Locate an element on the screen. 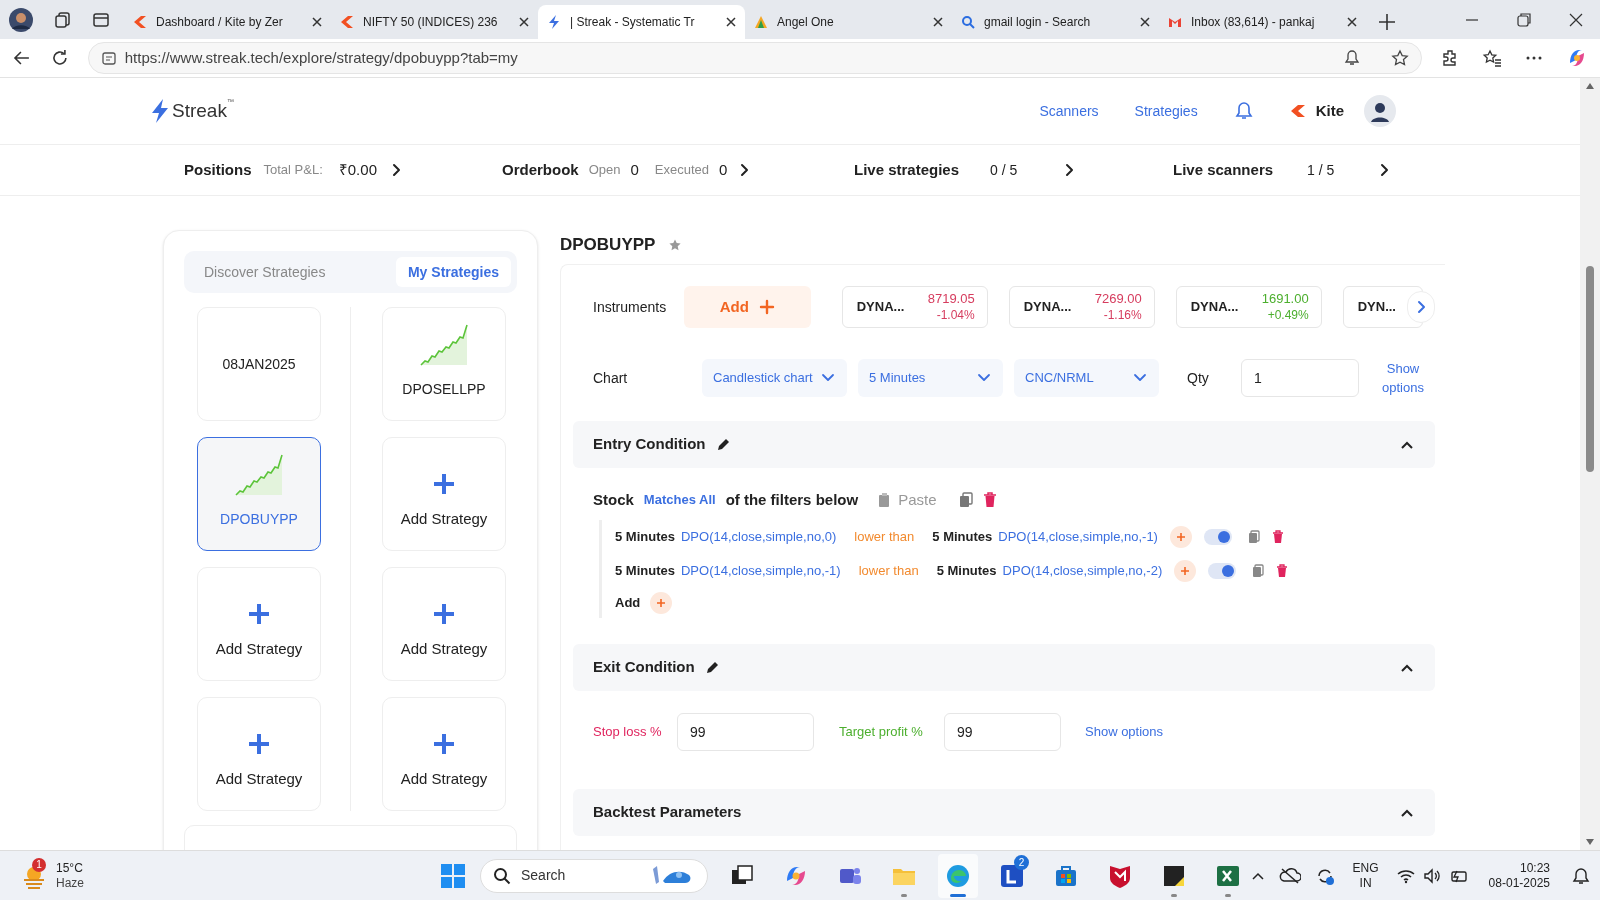  browser-tab: Angel One is located at coordinates (848, 22).